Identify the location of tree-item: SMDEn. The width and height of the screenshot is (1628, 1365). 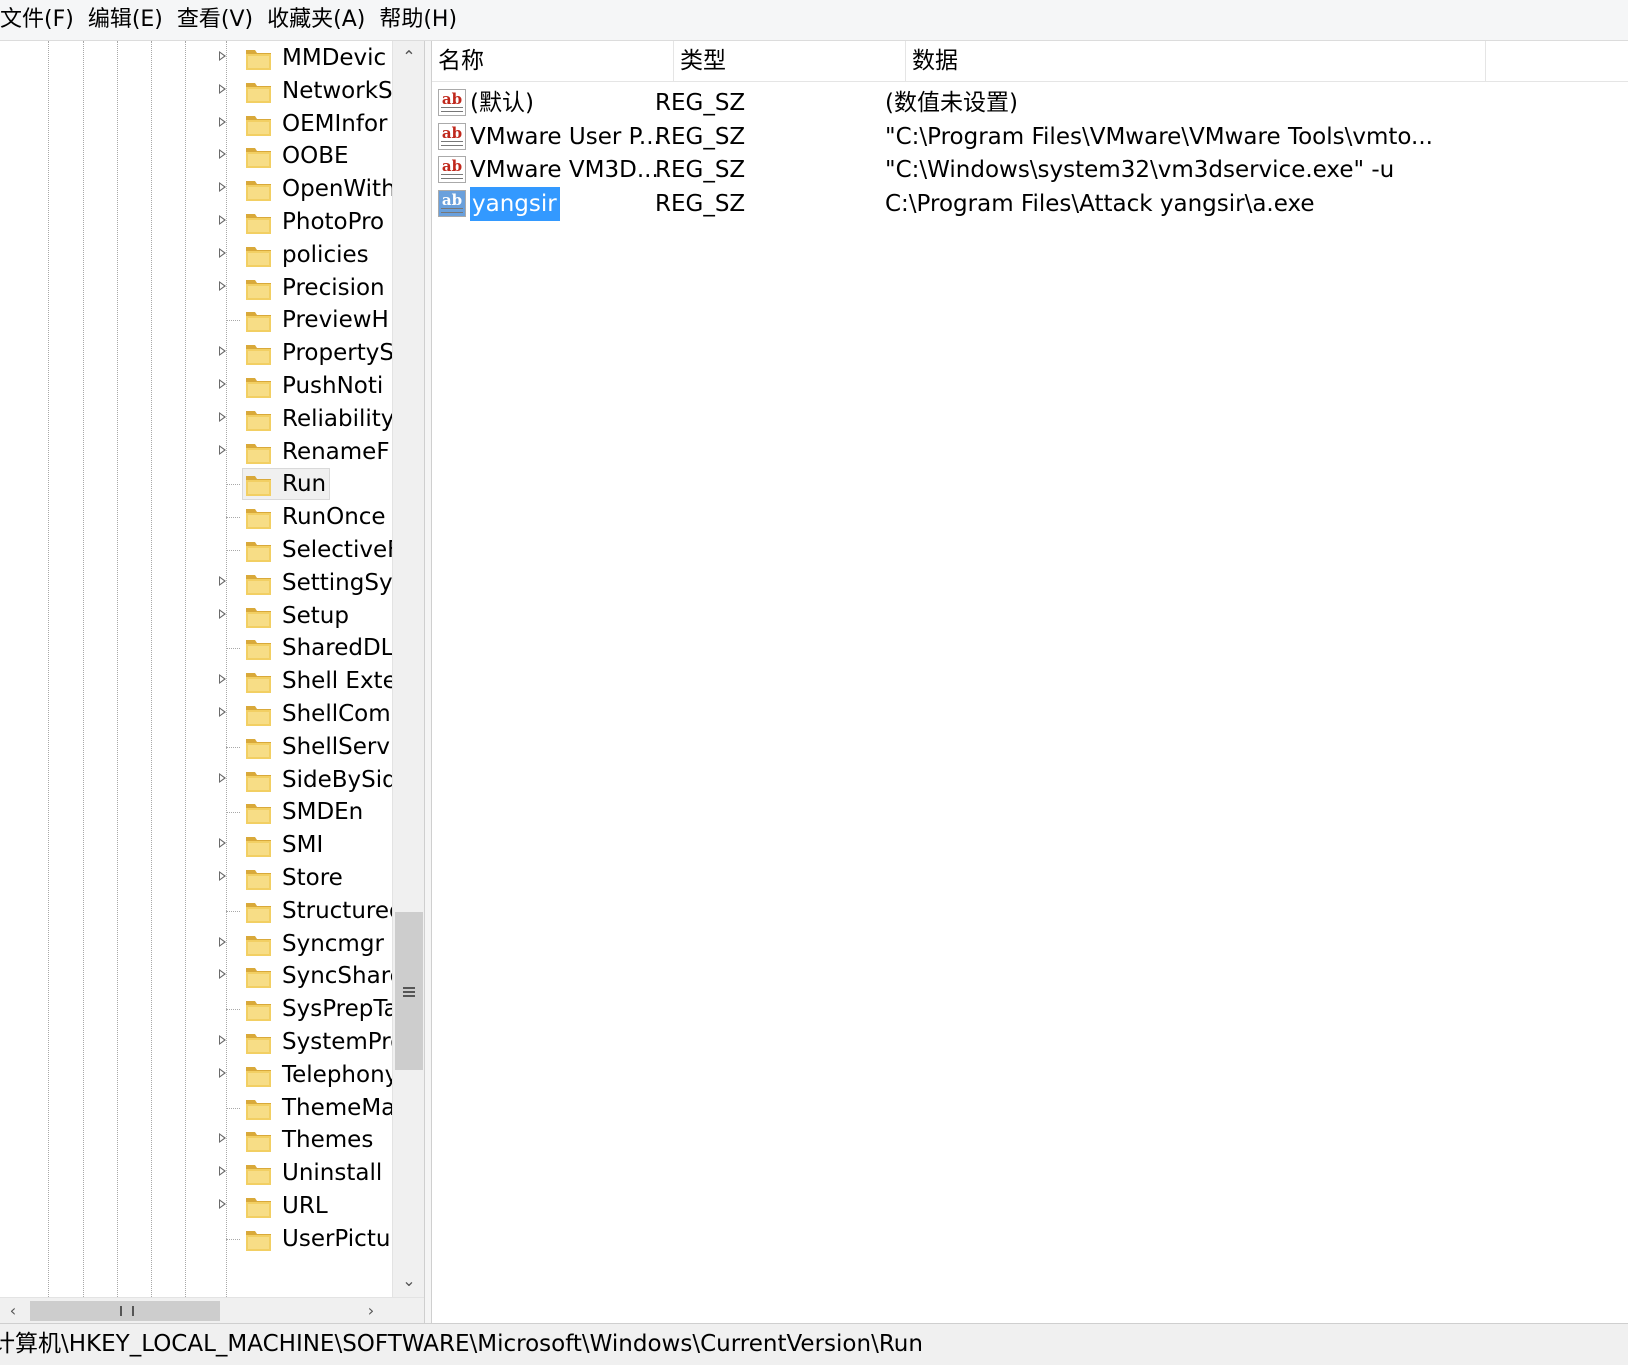
(196, 812).